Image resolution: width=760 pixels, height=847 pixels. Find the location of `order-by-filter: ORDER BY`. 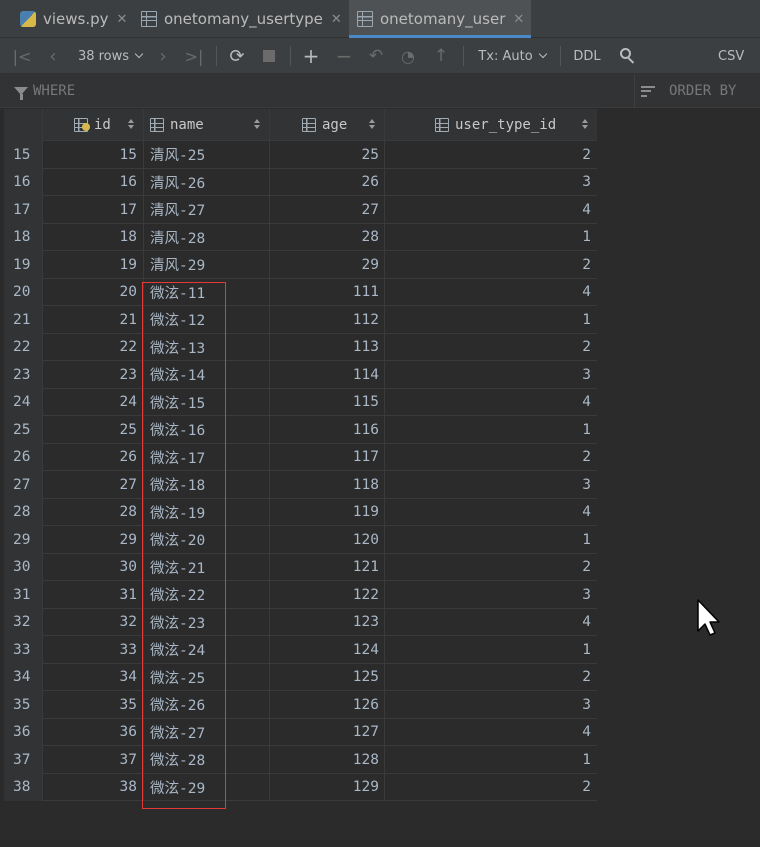

order-by-filter: ORDER BY is located at coordinates (697, 91).